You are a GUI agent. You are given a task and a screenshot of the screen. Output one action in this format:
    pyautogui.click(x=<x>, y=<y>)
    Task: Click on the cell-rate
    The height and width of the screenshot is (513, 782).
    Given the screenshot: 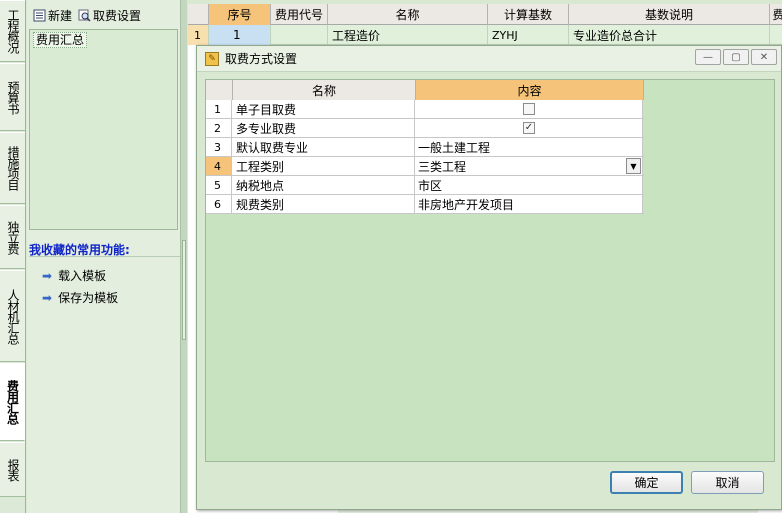 What is the action you would take?
    pyautogui.click(x=776, y=35)
    